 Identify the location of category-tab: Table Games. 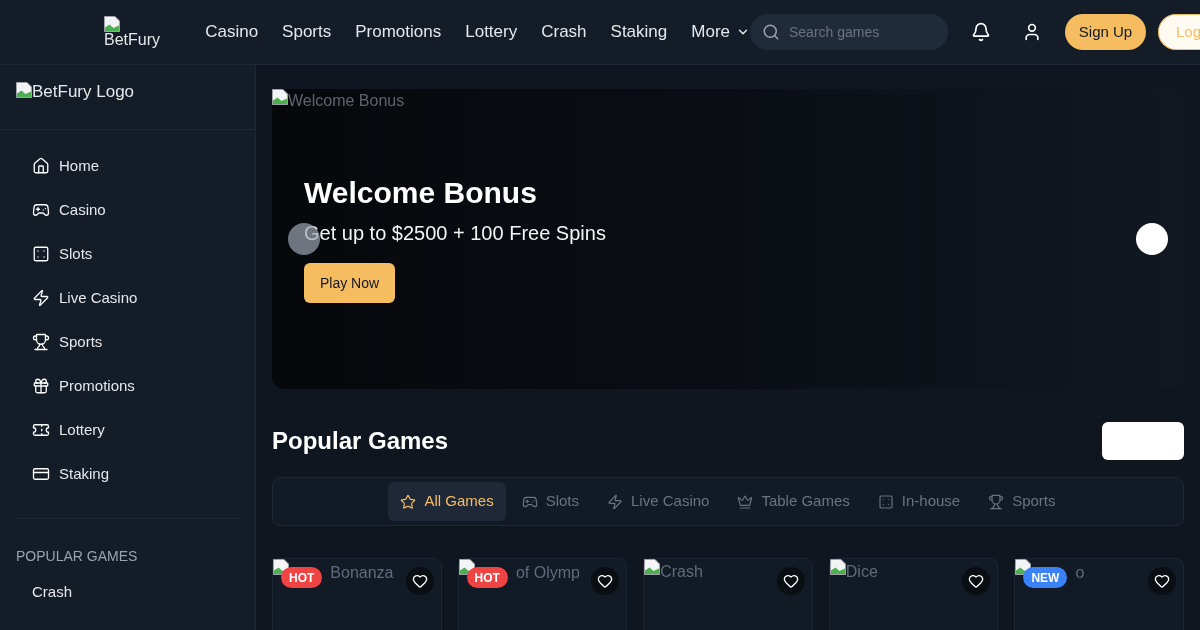
(793, 501).